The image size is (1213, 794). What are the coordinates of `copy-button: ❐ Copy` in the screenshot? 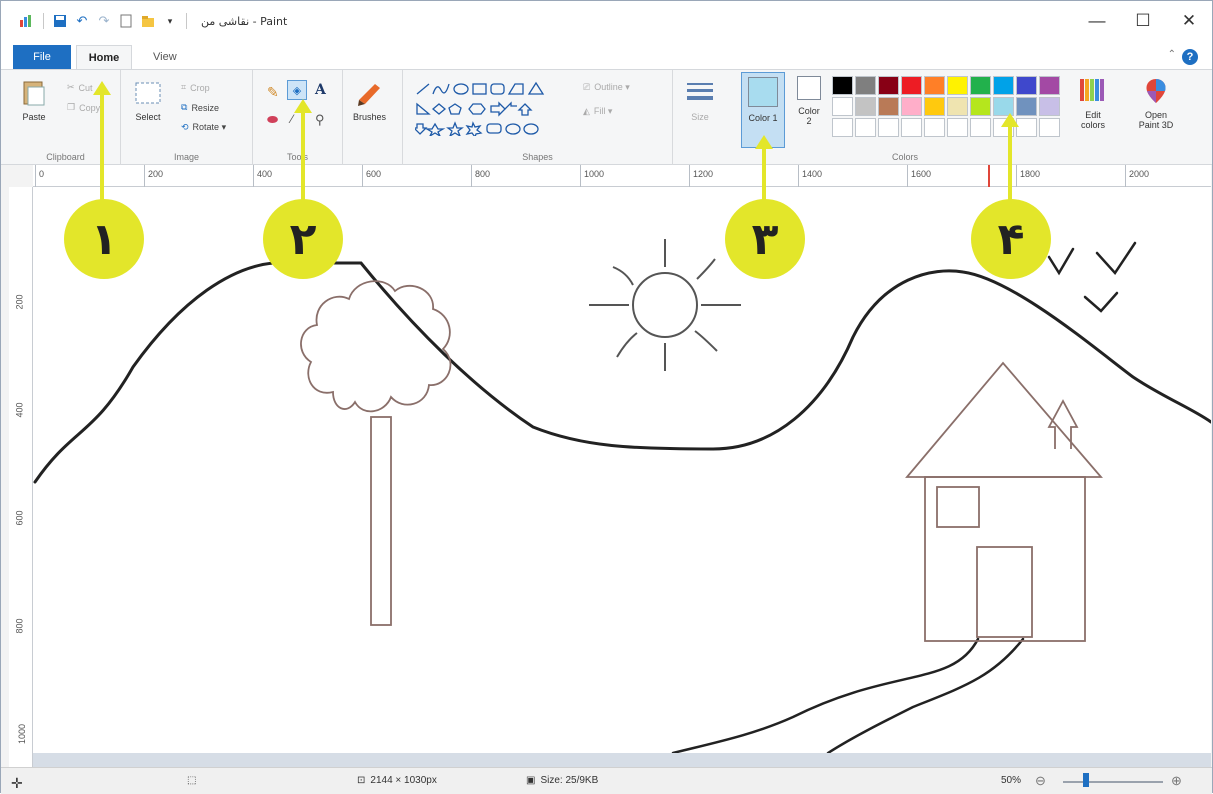 It's located at (83, 107).